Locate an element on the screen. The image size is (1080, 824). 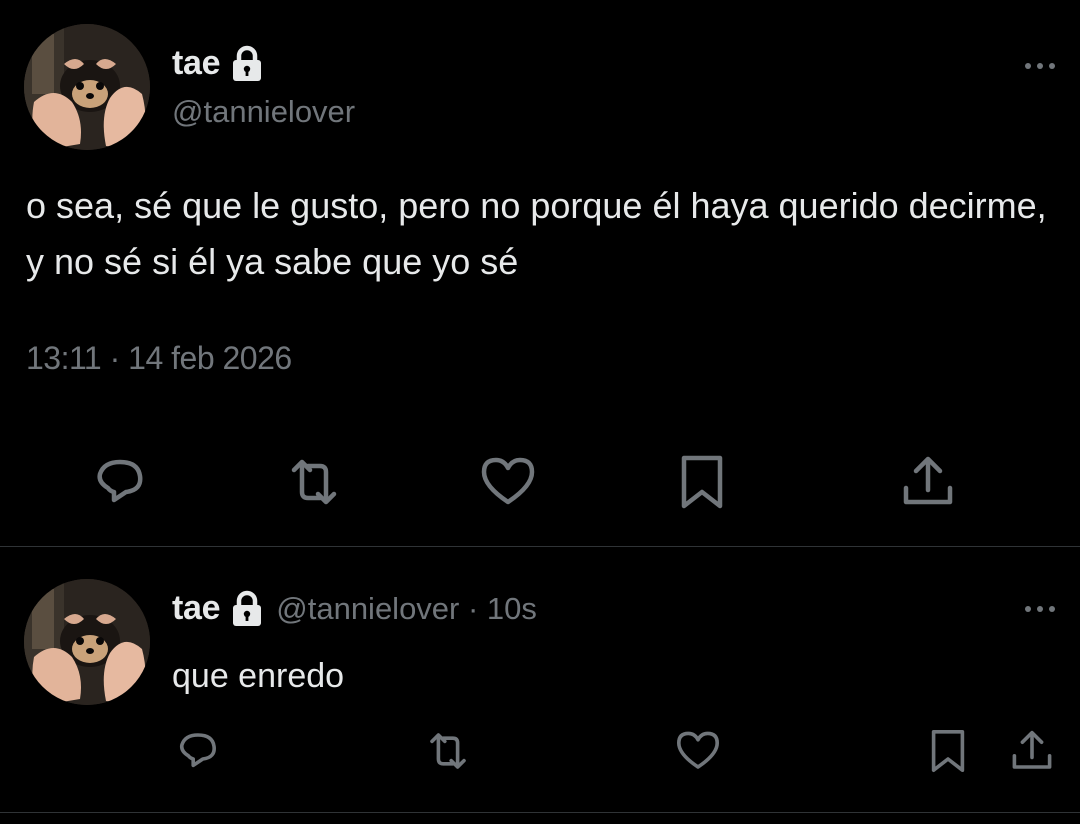
reply-text: que enredo is located at coordinates (258, 676).